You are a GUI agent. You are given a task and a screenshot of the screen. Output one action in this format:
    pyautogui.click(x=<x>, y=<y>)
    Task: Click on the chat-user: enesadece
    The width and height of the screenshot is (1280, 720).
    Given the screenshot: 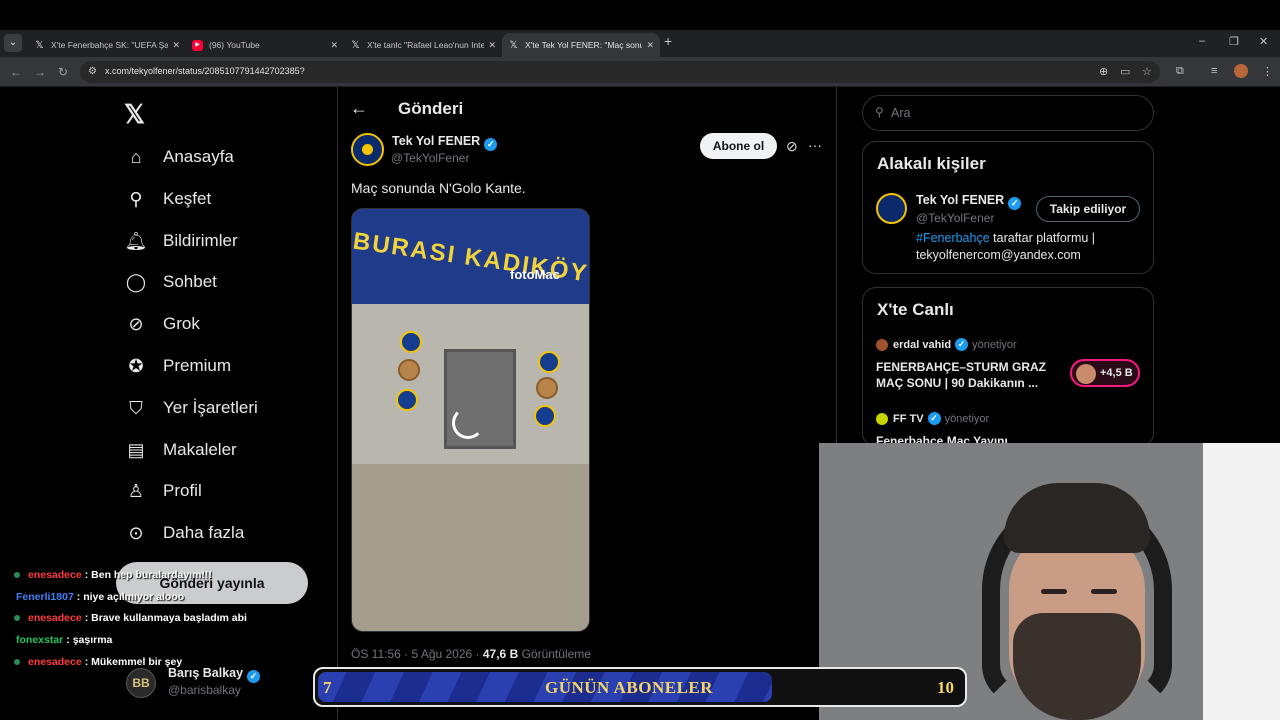 What is the action you would take?
    pyautogui.click(x=55, y=662)
    